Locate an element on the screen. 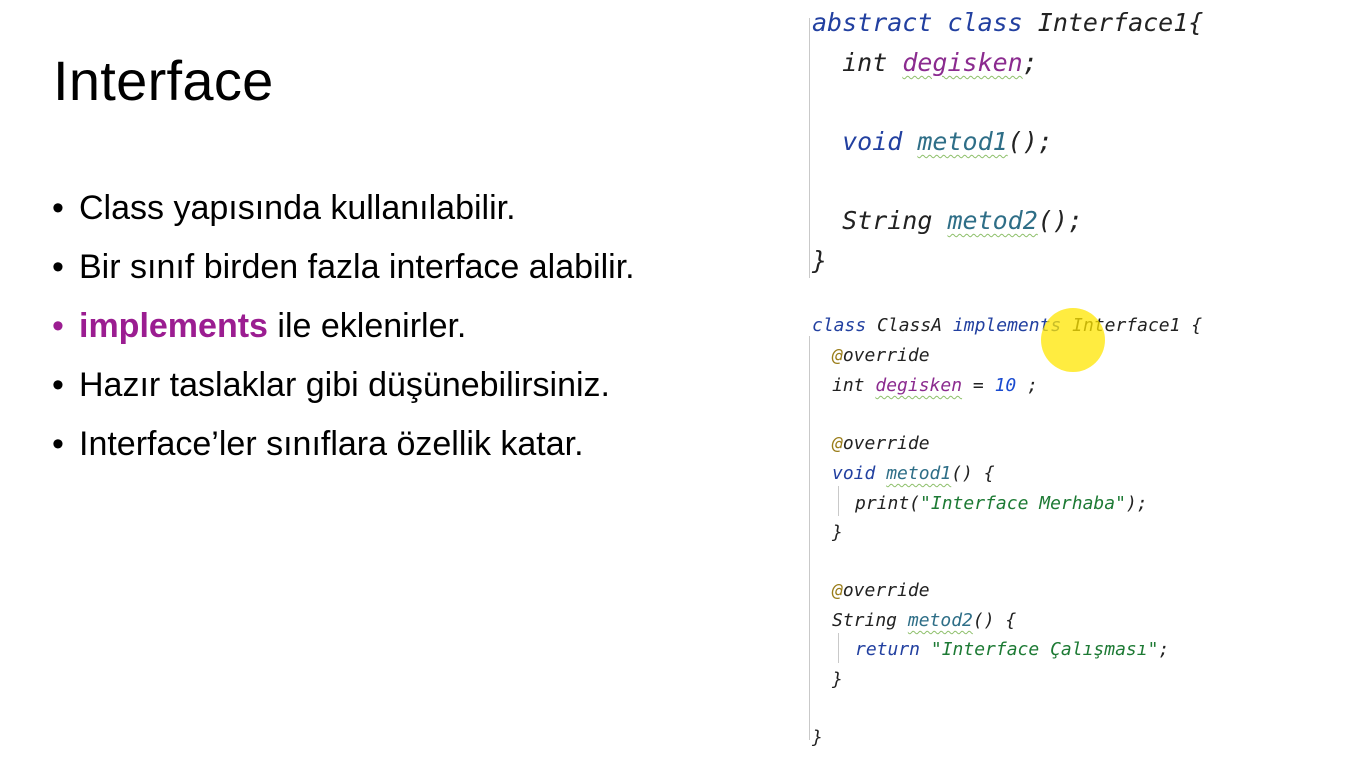  number-literal: 10 is located at coordinates (1005, 385).